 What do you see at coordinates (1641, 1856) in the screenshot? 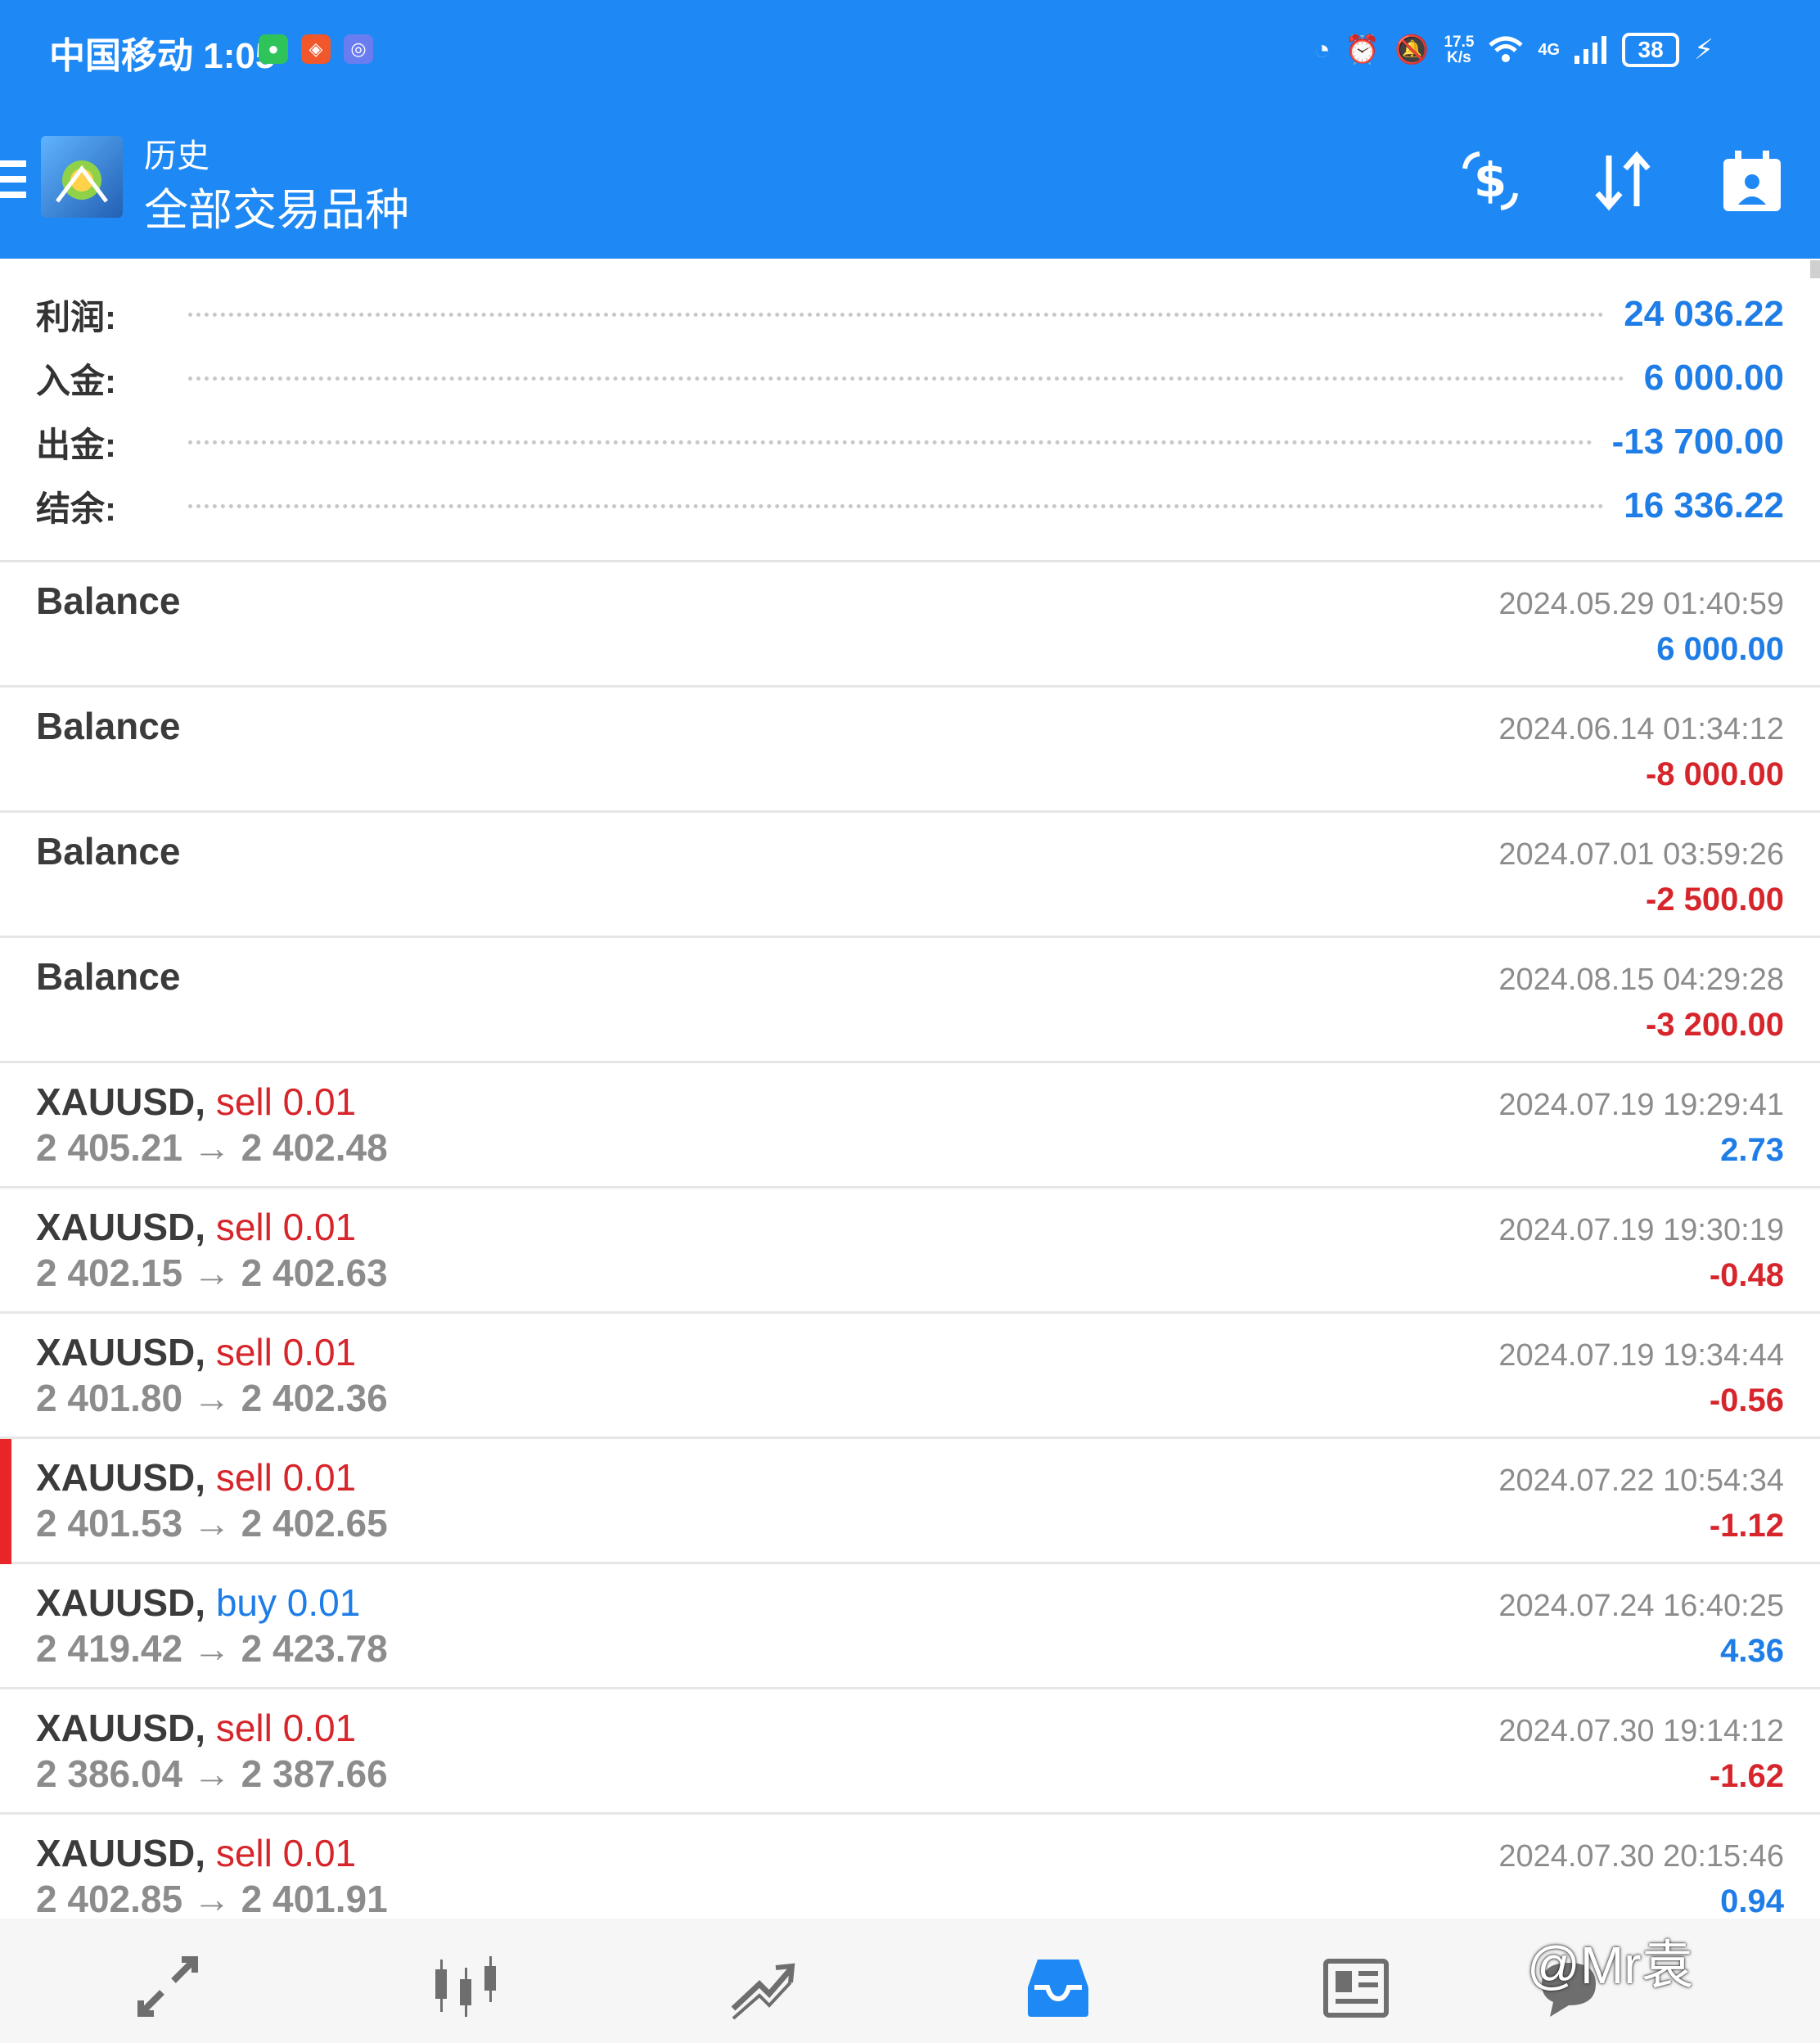
I see `row-date: 2024.07.30 20:15:46` at bounding box center [1641, 1856].